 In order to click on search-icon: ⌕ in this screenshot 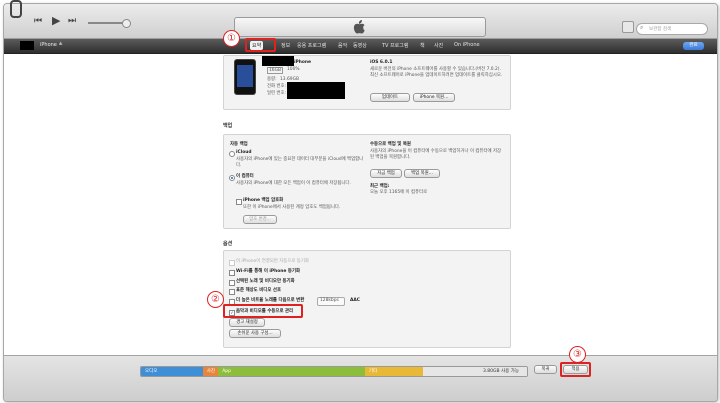, I will do `click(642, 27)`.